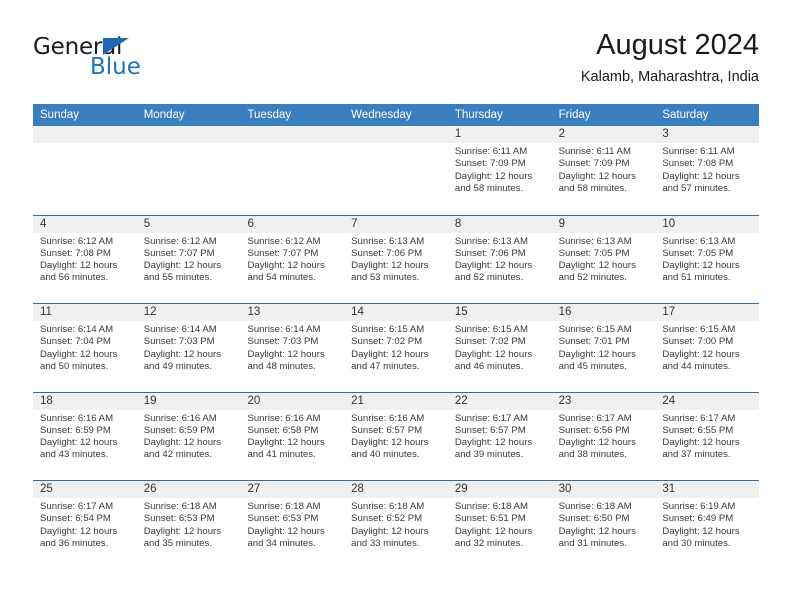 The width and height of the screenshot is (792, 612). Describe the element at coordinates (669, 312) in the screenshot. I see `day-number: 17` at that location.